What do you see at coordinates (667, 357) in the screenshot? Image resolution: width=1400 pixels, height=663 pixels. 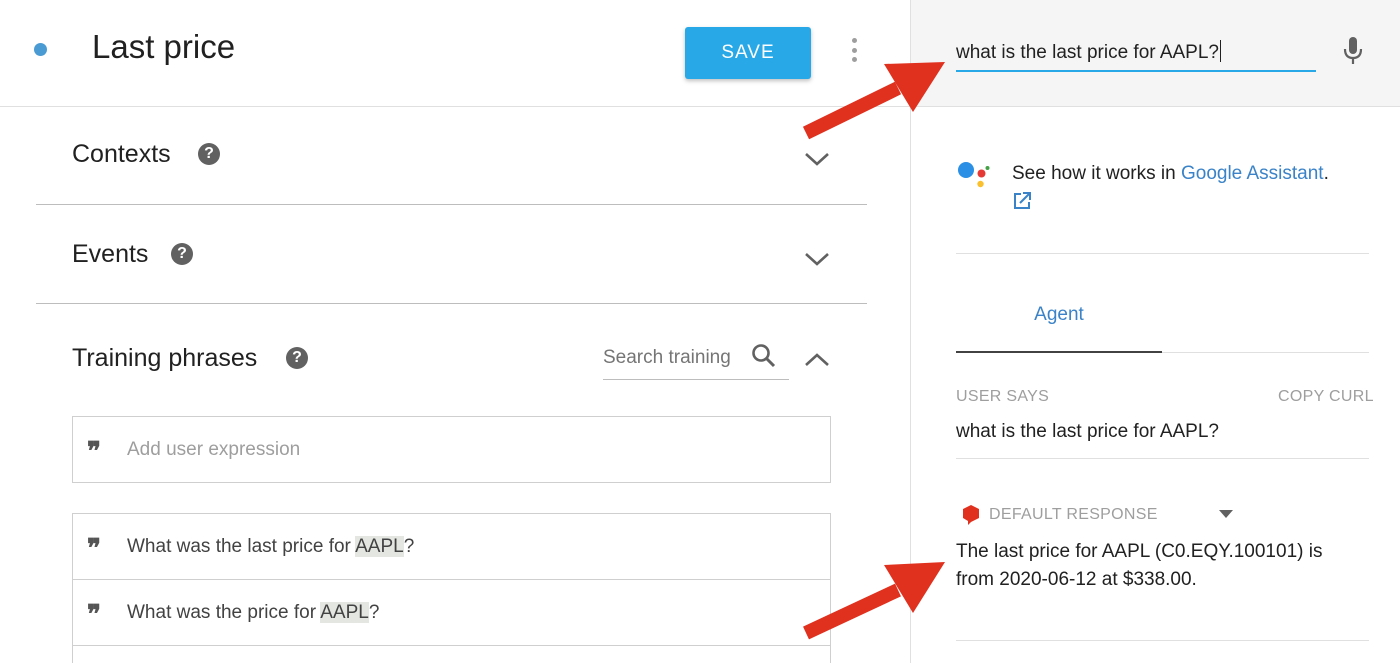 I see `search-training-placeholder: Search training` at bounding box center [667, 357].